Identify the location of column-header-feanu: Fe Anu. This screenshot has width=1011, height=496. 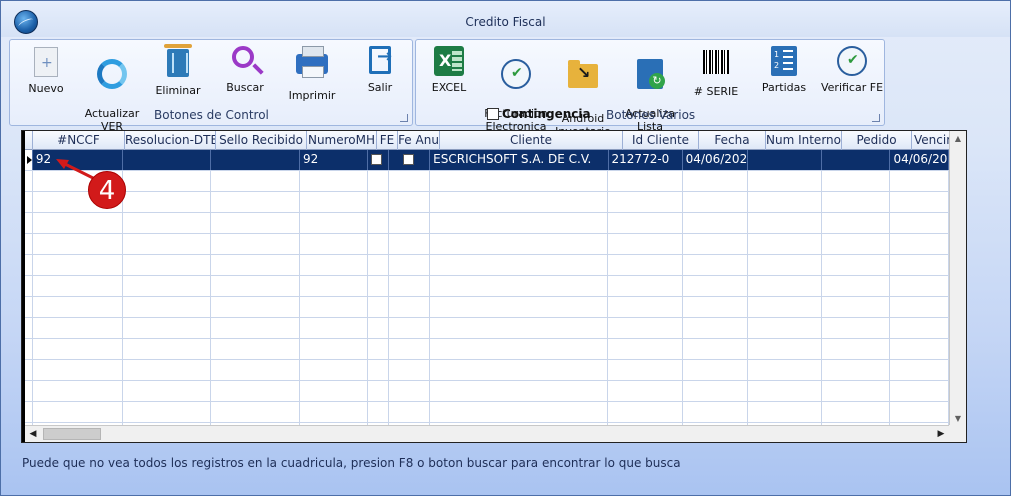
(419, 140).